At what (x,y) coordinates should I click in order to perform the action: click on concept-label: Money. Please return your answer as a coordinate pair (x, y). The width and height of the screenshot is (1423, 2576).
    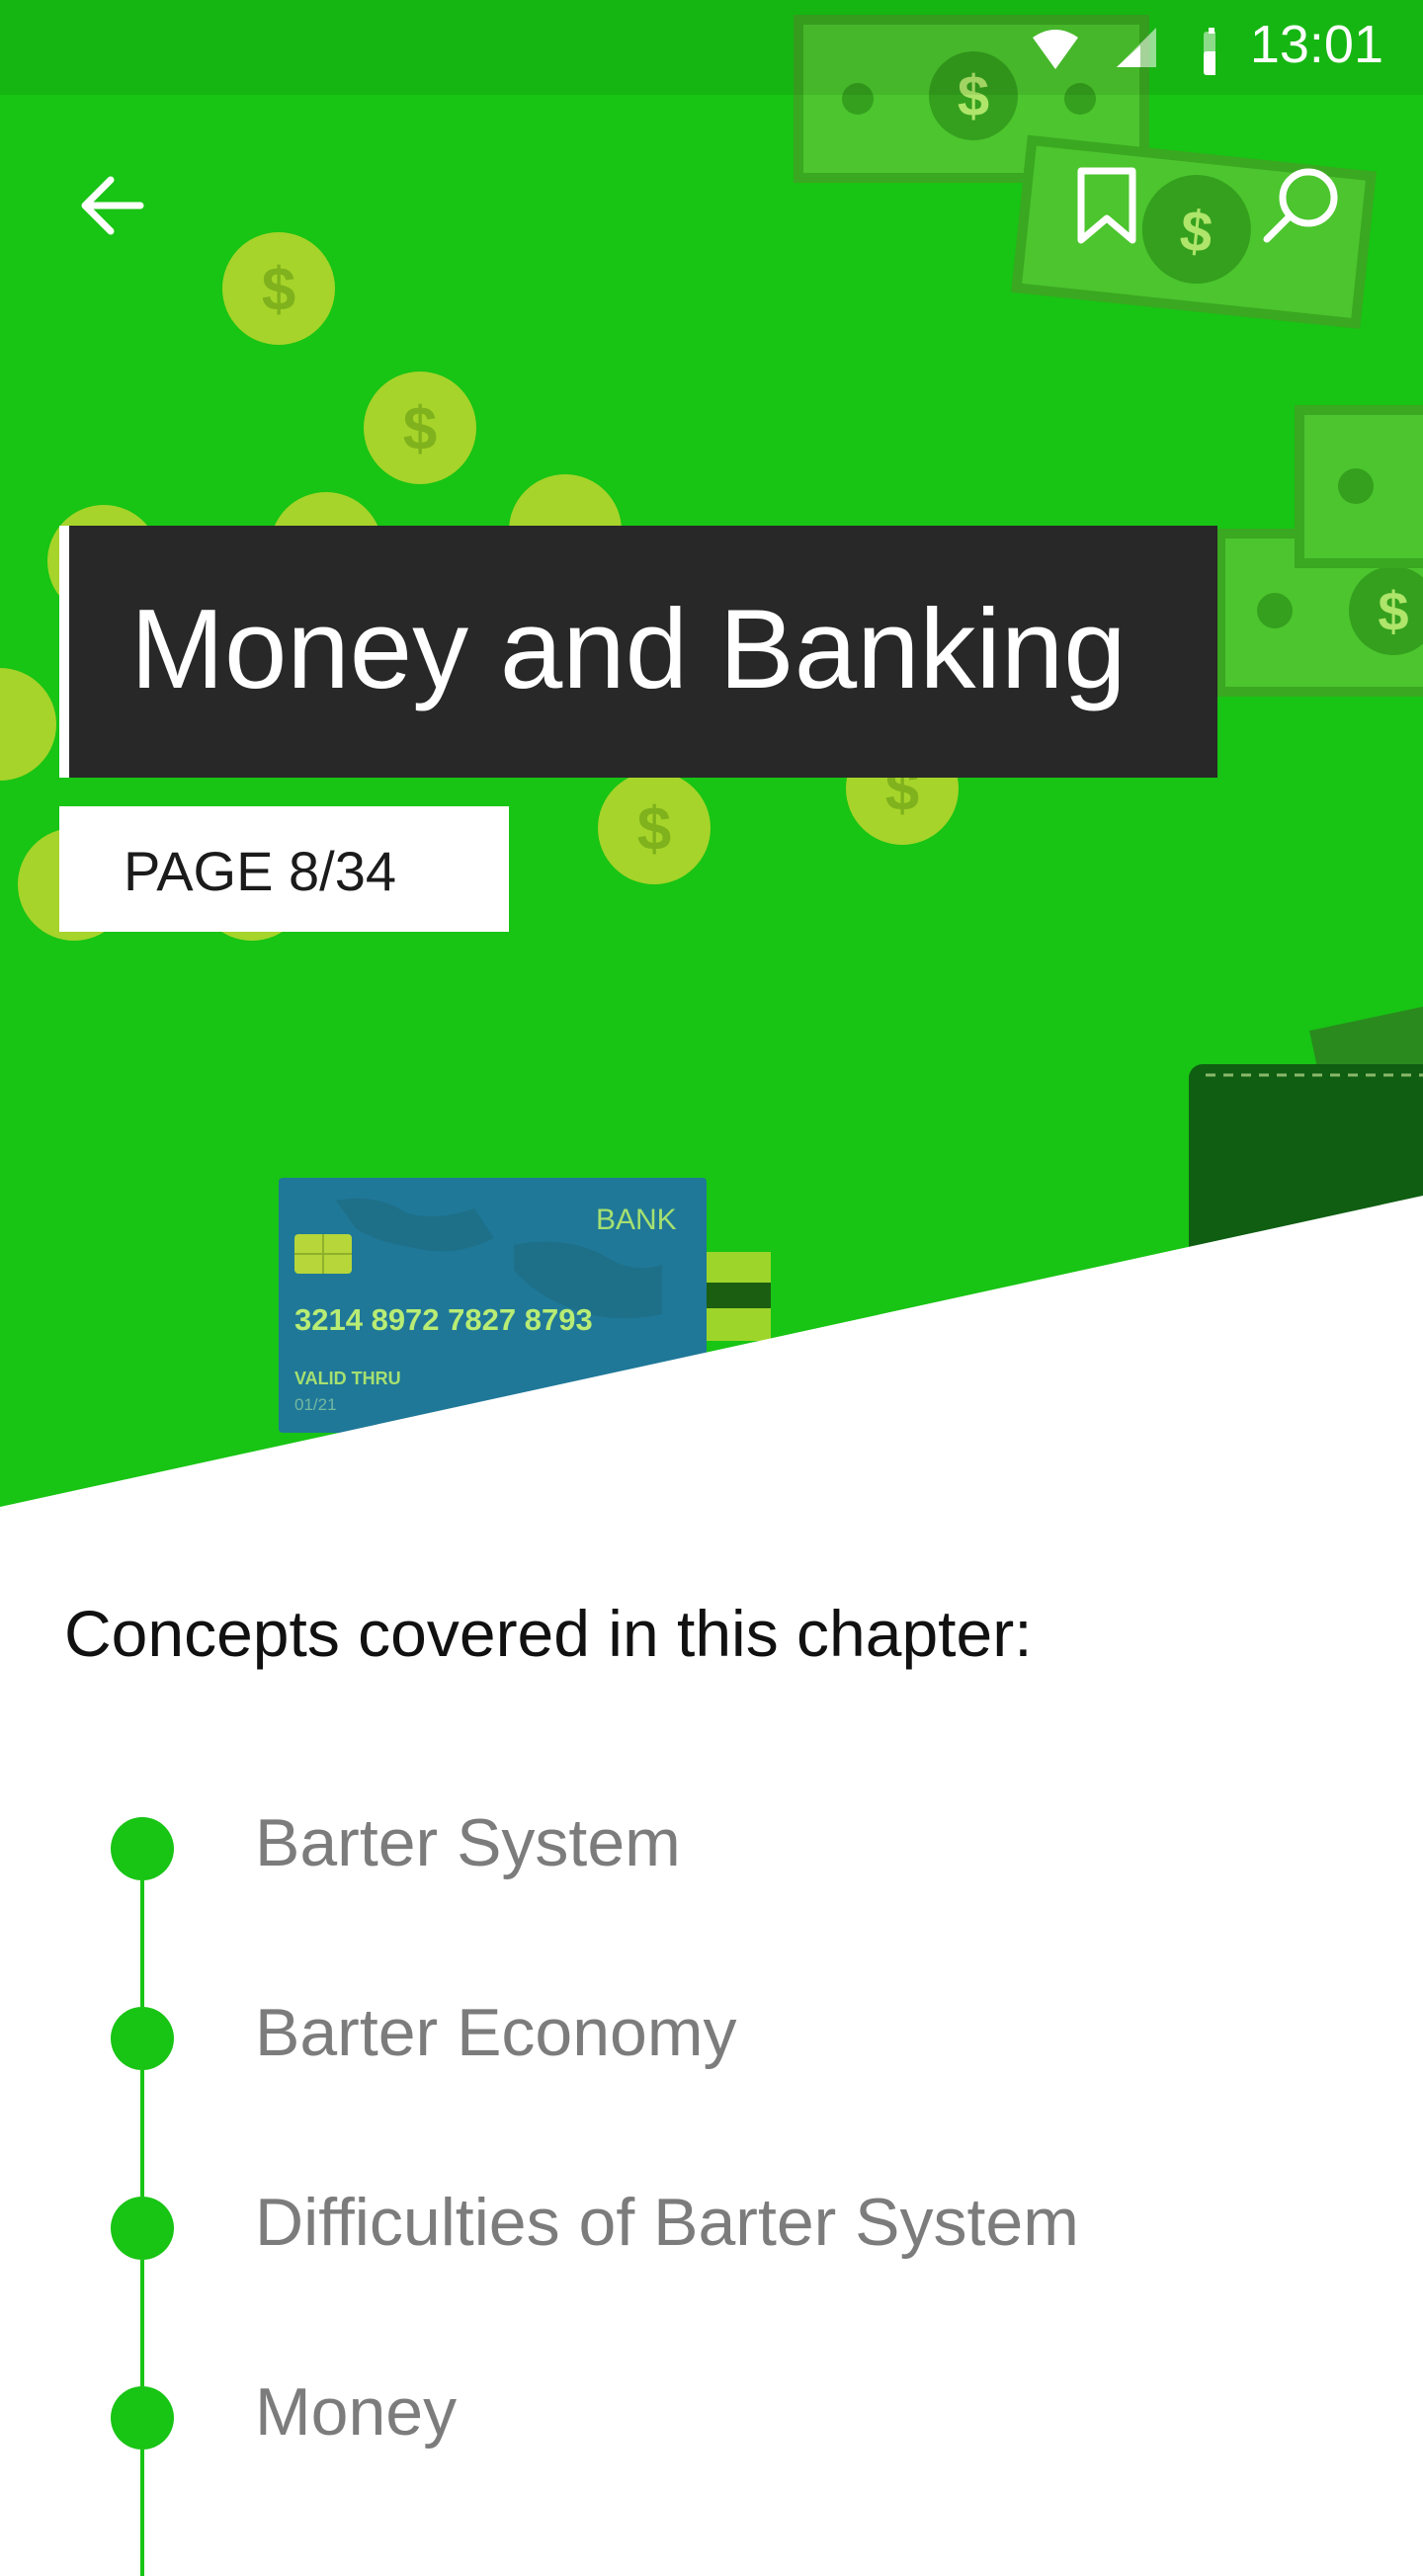
    Looking at the image, I should click on (356, 2412).